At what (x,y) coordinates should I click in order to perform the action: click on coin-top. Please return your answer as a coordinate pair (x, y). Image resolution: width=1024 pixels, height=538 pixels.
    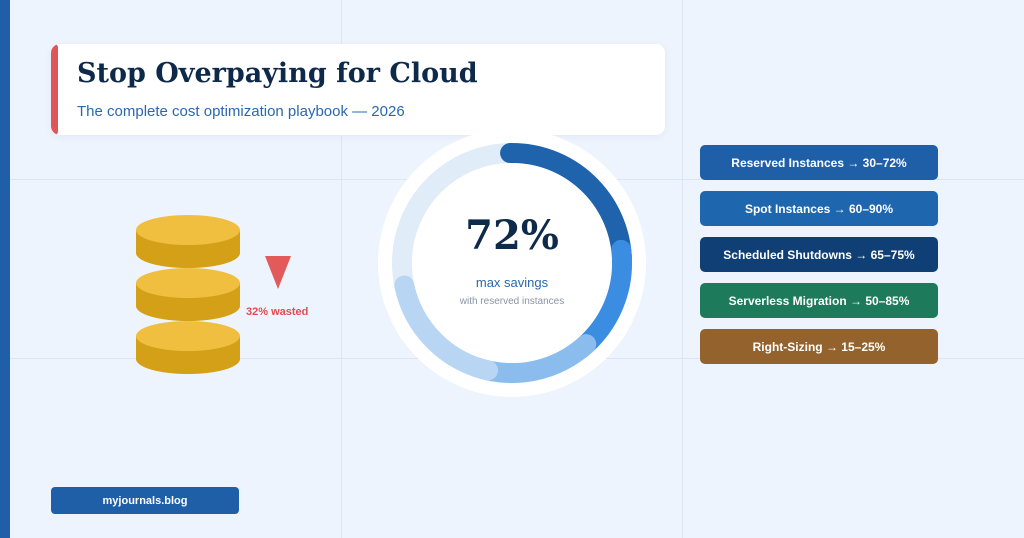
    Looking at the image, I should click on (188, 241).